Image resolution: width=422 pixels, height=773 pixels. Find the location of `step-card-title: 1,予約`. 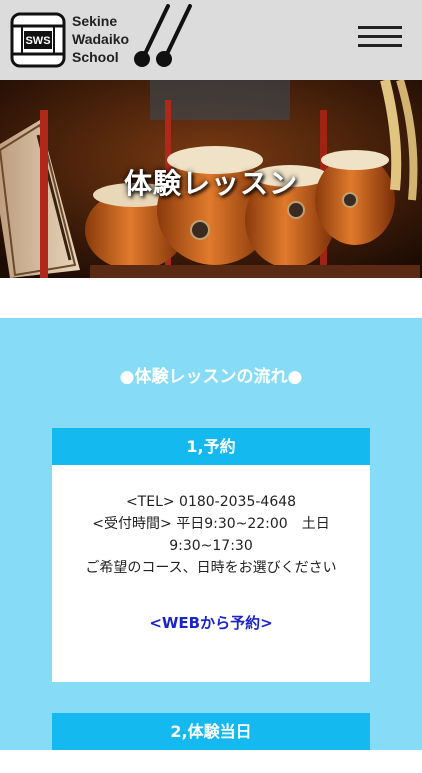

step-card-title: 1,予約 is located at coordinates (211, 446).